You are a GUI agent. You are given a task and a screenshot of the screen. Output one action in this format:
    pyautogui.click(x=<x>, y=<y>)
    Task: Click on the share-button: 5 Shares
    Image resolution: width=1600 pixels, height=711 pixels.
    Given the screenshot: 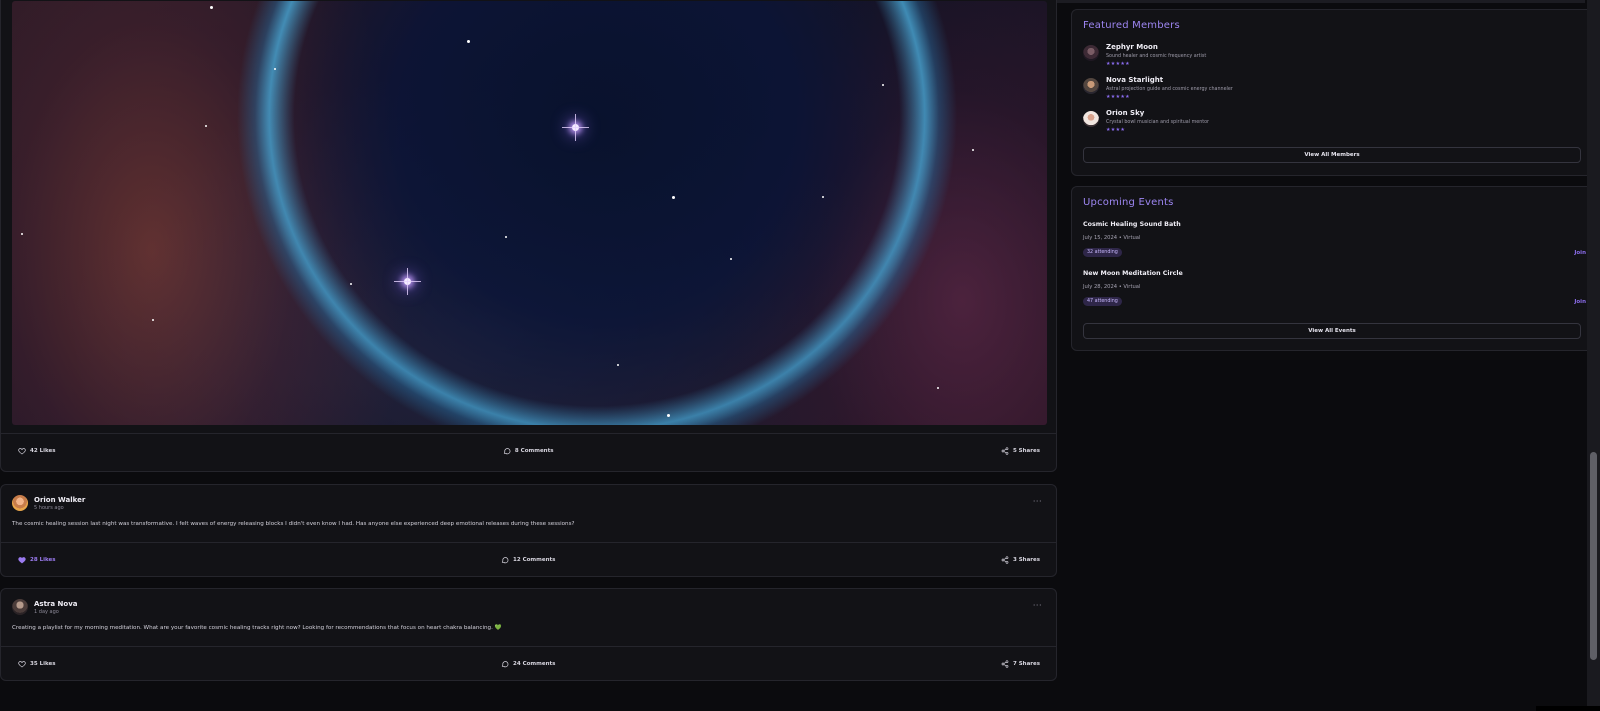 What is the action you would take?
    pyautogui.click(x=1020, y=450)
    